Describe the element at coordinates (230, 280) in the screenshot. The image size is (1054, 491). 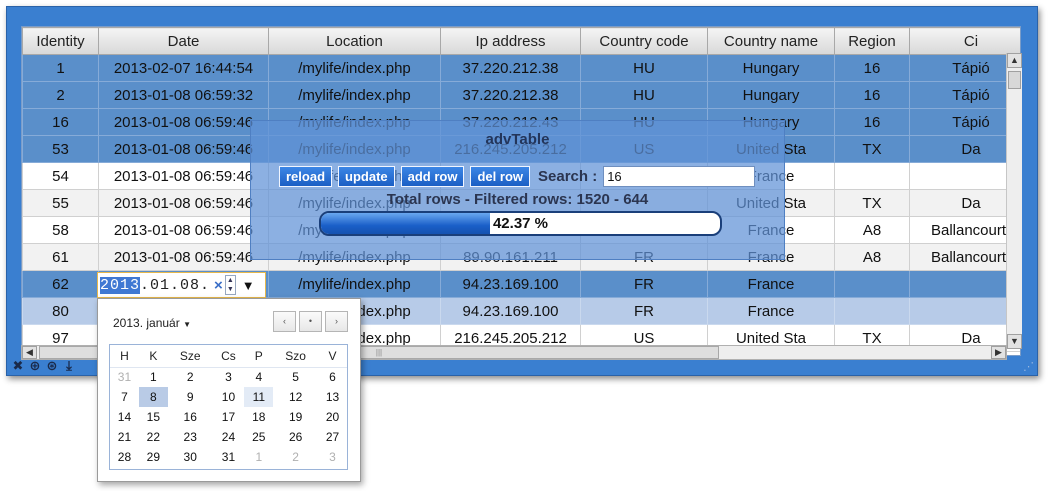
I see `spin-up-icon: ▲` at that location.